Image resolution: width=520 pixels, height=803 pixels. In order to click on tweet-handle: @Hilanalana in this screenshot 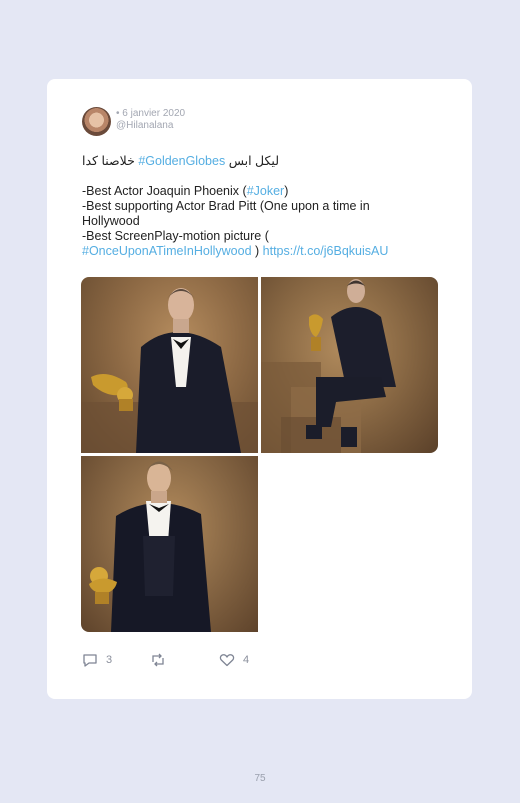, I will do `click(150, 126)`.